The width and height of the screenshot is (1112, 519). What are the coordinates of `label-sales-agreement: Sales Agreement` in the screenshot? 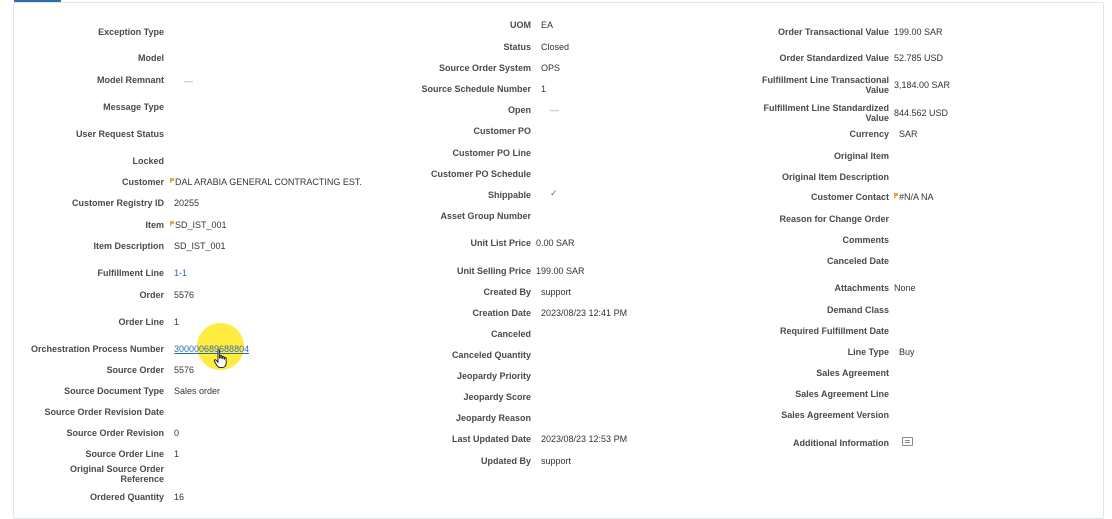 It's located at (852, 373).